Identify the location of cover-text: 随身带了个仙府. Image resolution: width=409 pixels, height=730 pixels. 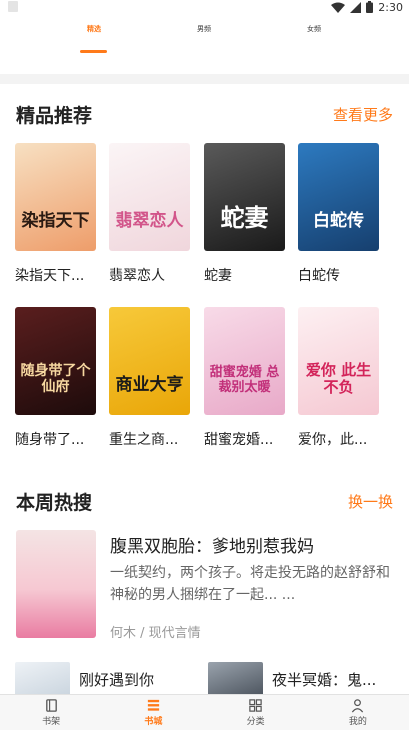
(55, 379).